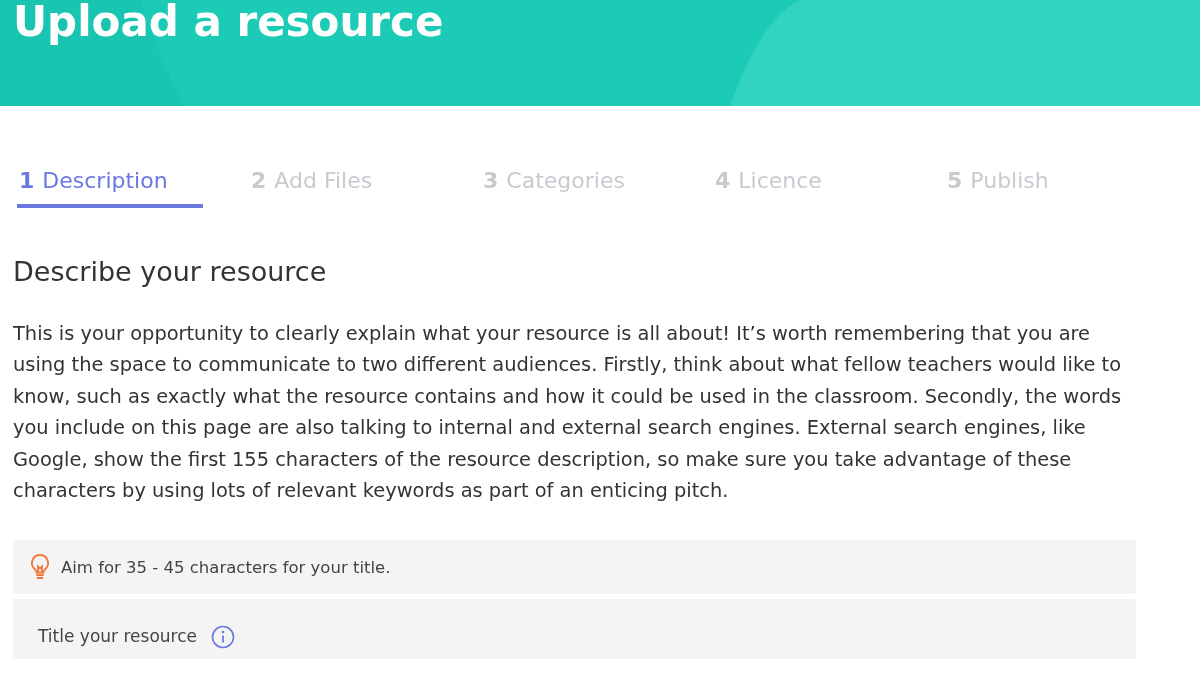  What do you see at coordinates (228, 22) in the screenshot?
I see `page-title: Upload a resource` at bounding box center [228, 22].